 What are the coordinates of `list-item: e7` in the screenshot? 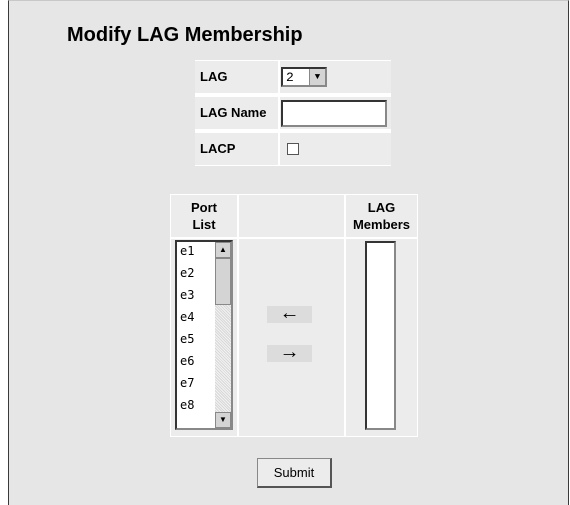 It's located at (187, 383).